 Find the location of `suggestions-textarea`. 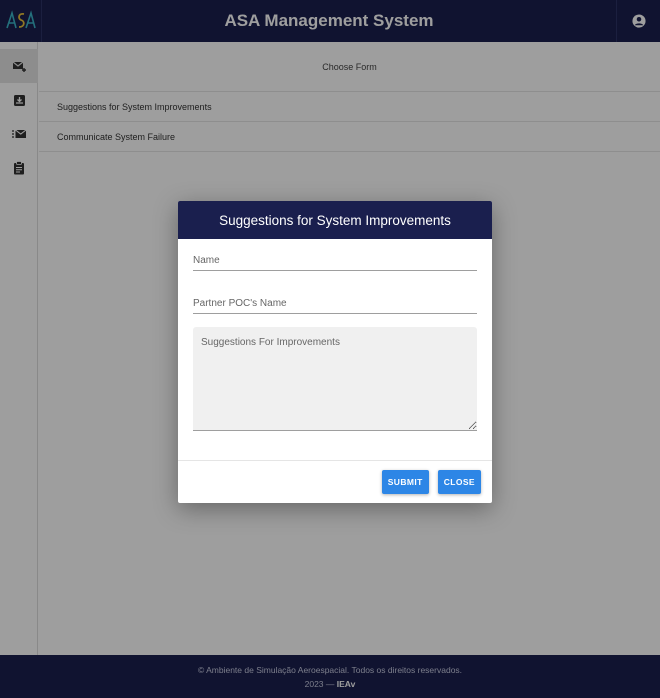

suggestions-textarea is located at coordinates (335, 379).